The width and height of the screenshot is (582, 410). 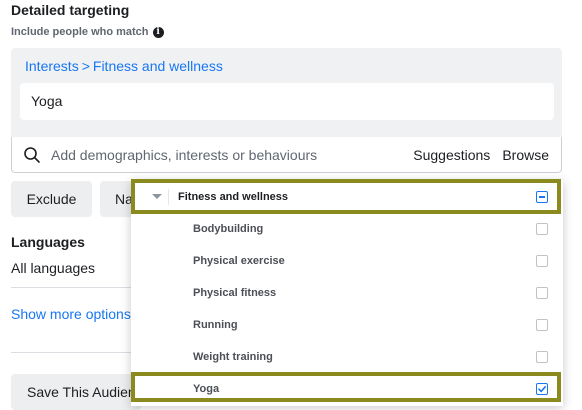 I want to click on save-audience-button: Save This Audien, so click(x=76, y=392).